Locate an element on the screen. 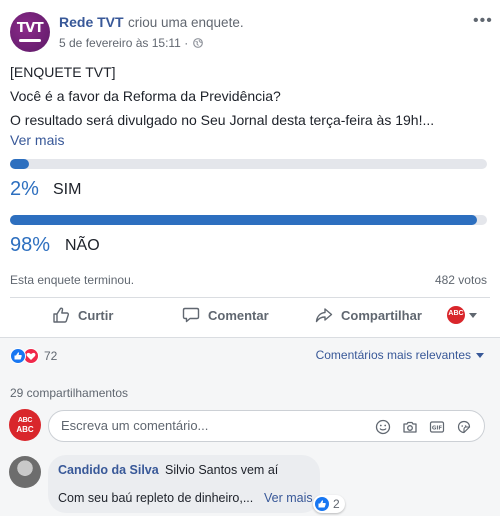 The height and width of the screenshot is (516, 500). comment-icon is located at coordinates (191, 315).